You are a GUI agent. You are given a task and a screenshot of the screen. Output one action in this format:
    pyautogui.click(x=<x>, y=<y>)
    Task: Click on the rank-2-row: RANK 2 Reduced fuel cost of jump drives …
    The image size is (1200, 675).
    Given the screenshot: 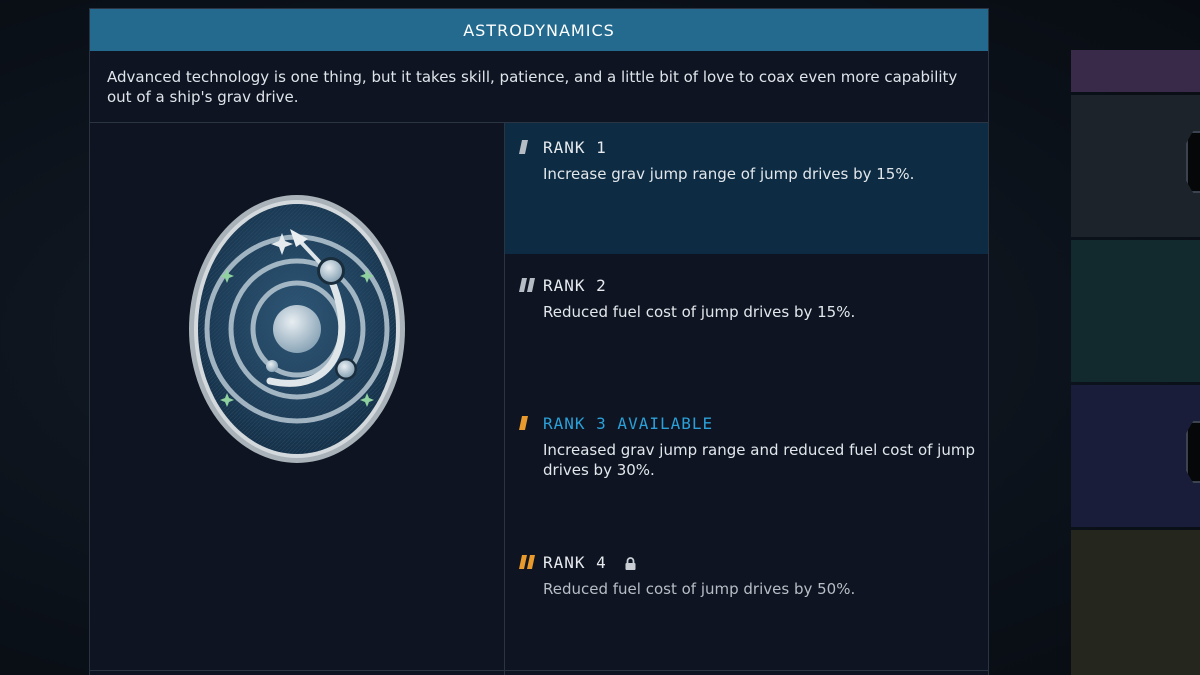 What is the action you would take?
    pyautogui.click(x=746, y=326)
    